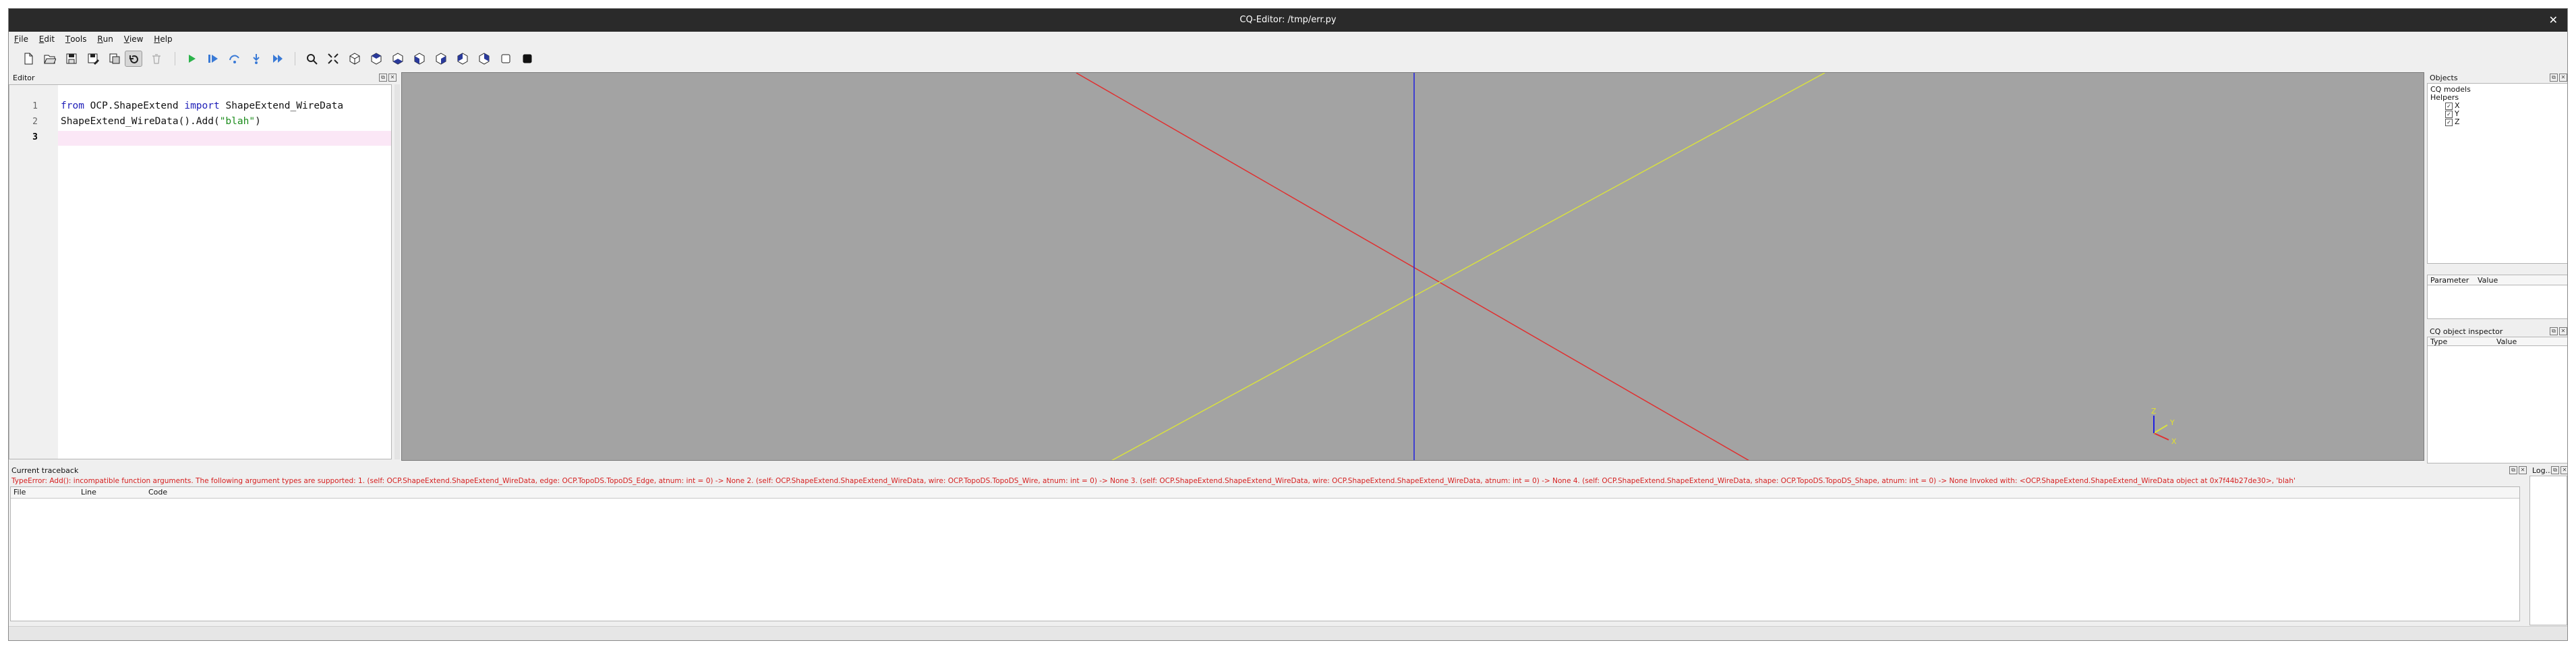 The width and height of the screenshot is (2576, 649). I want to click on axis-triad: X Y Z, so click(2164, 427).